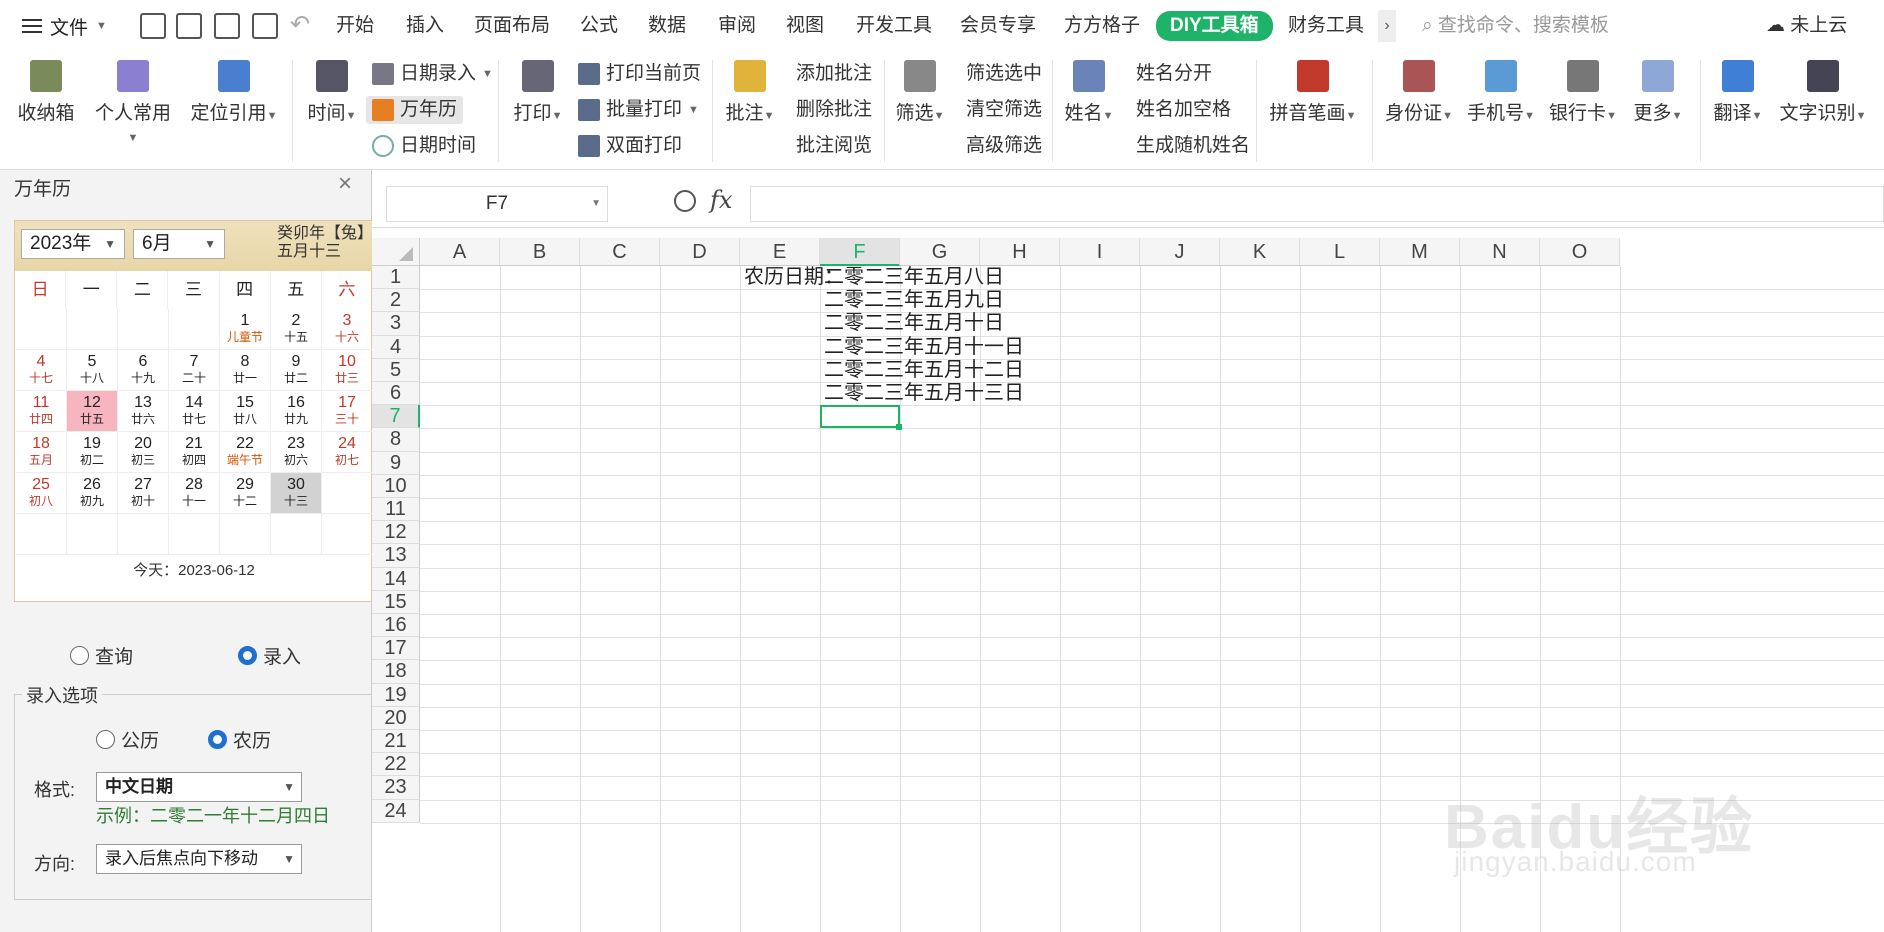 The image size is (1884, 932). What do you see at coordinates (1420, 252) in the screenshot?
I see `column-header-m: M` at bounding box center [1420, 252].